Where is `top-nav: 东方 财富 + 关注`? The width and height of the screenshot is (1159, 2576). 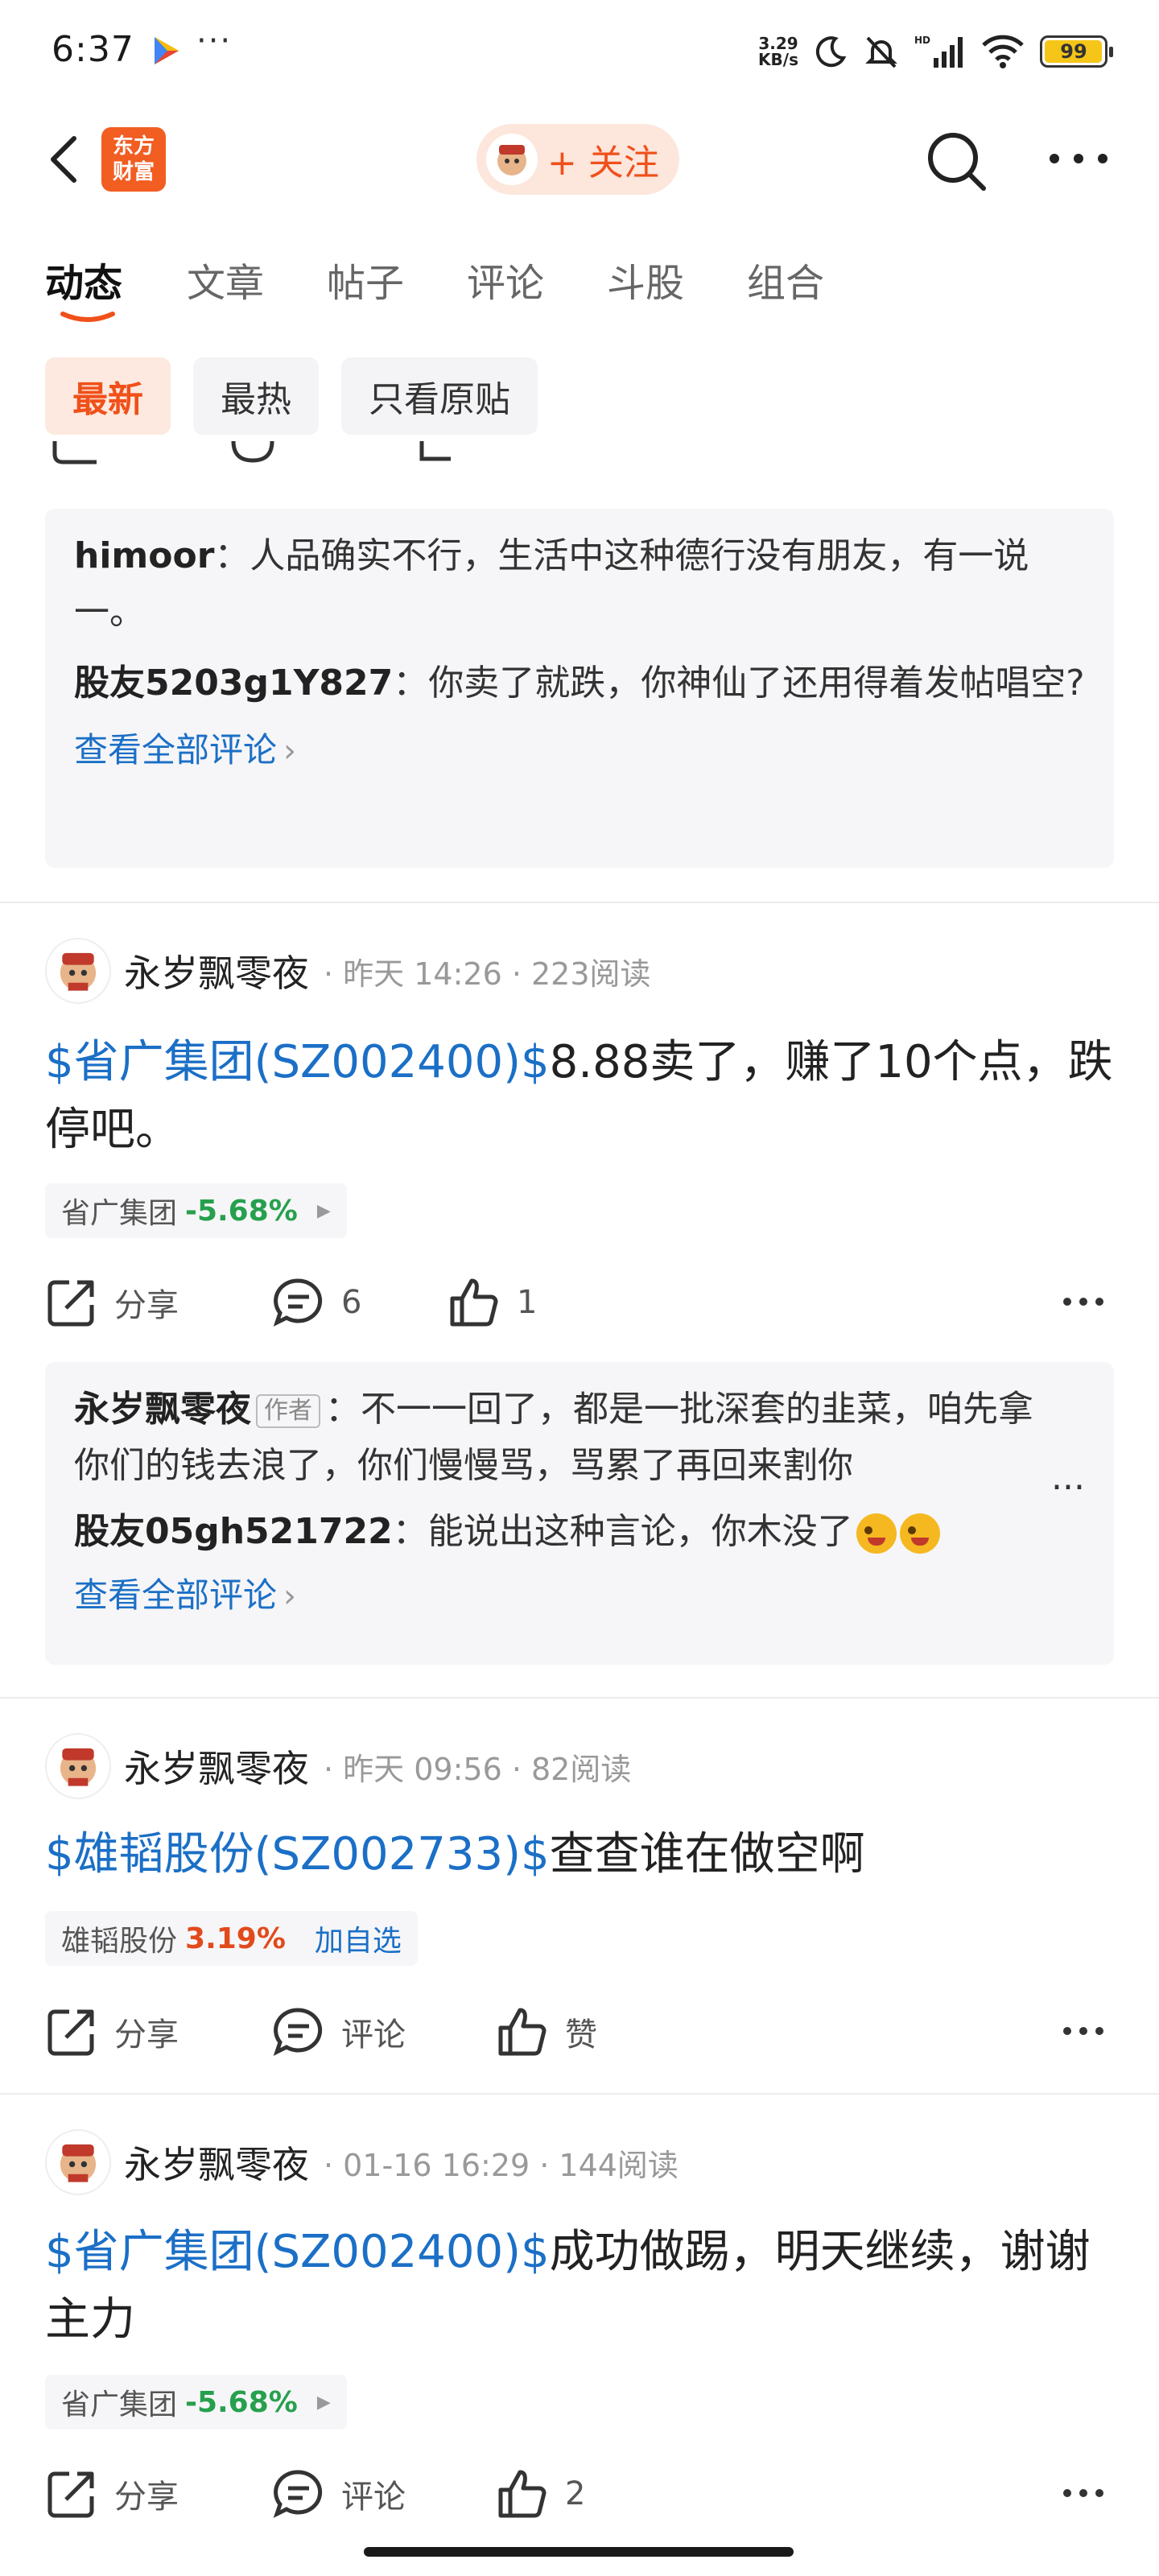
top-nav: 东方 财富 + 关注 is located at coordinates (579, 159).